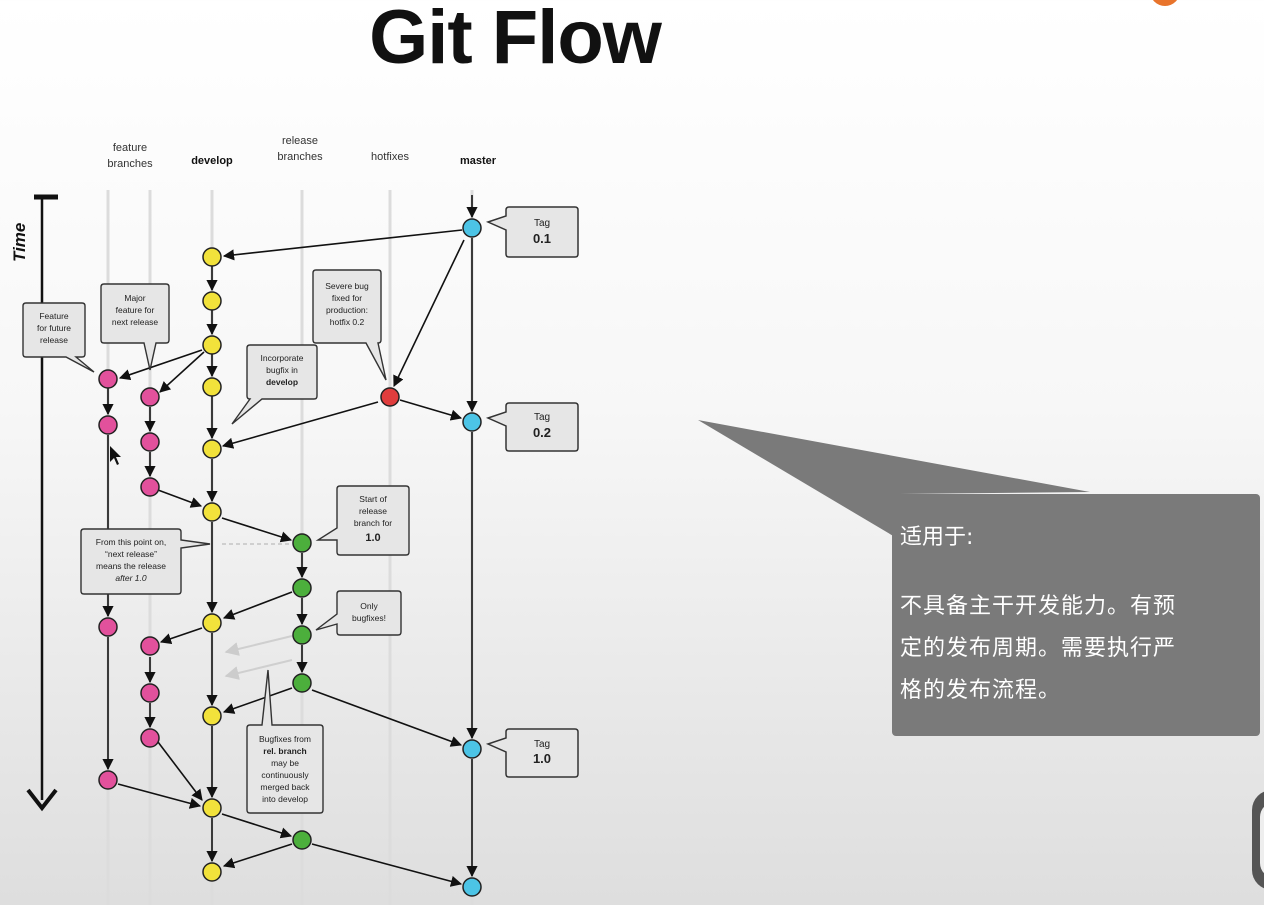  I want to click on callout-box: 适用于: 不具备主干开发能力。有预 定的发布周期。需要执行严 格的发布流程。, so click(1076, 615).